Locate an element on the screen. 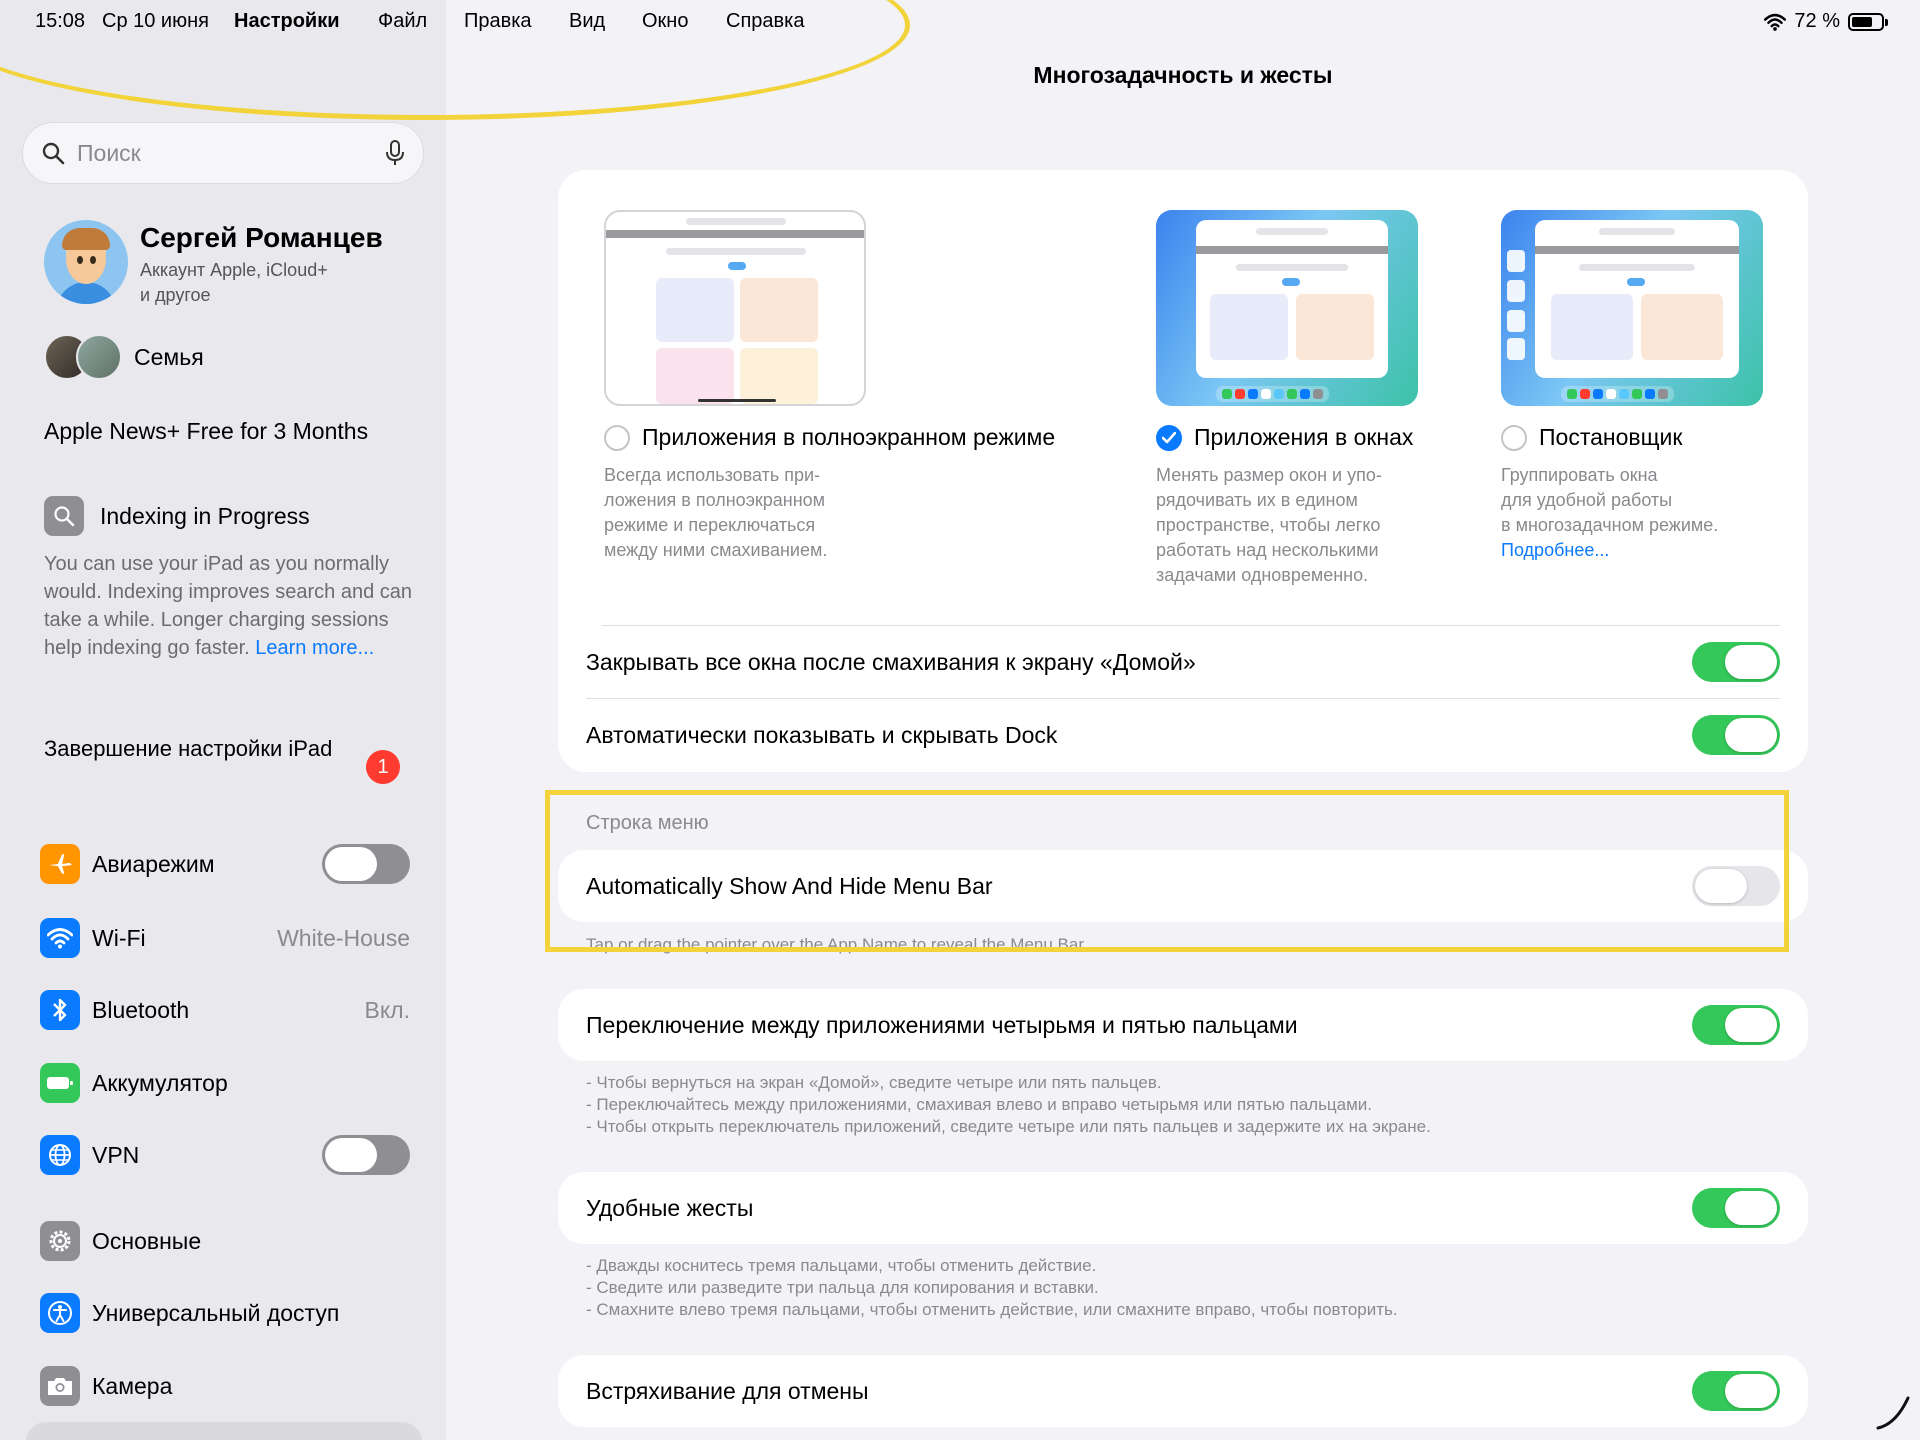  search-icon is located at coordinates (53, 153).